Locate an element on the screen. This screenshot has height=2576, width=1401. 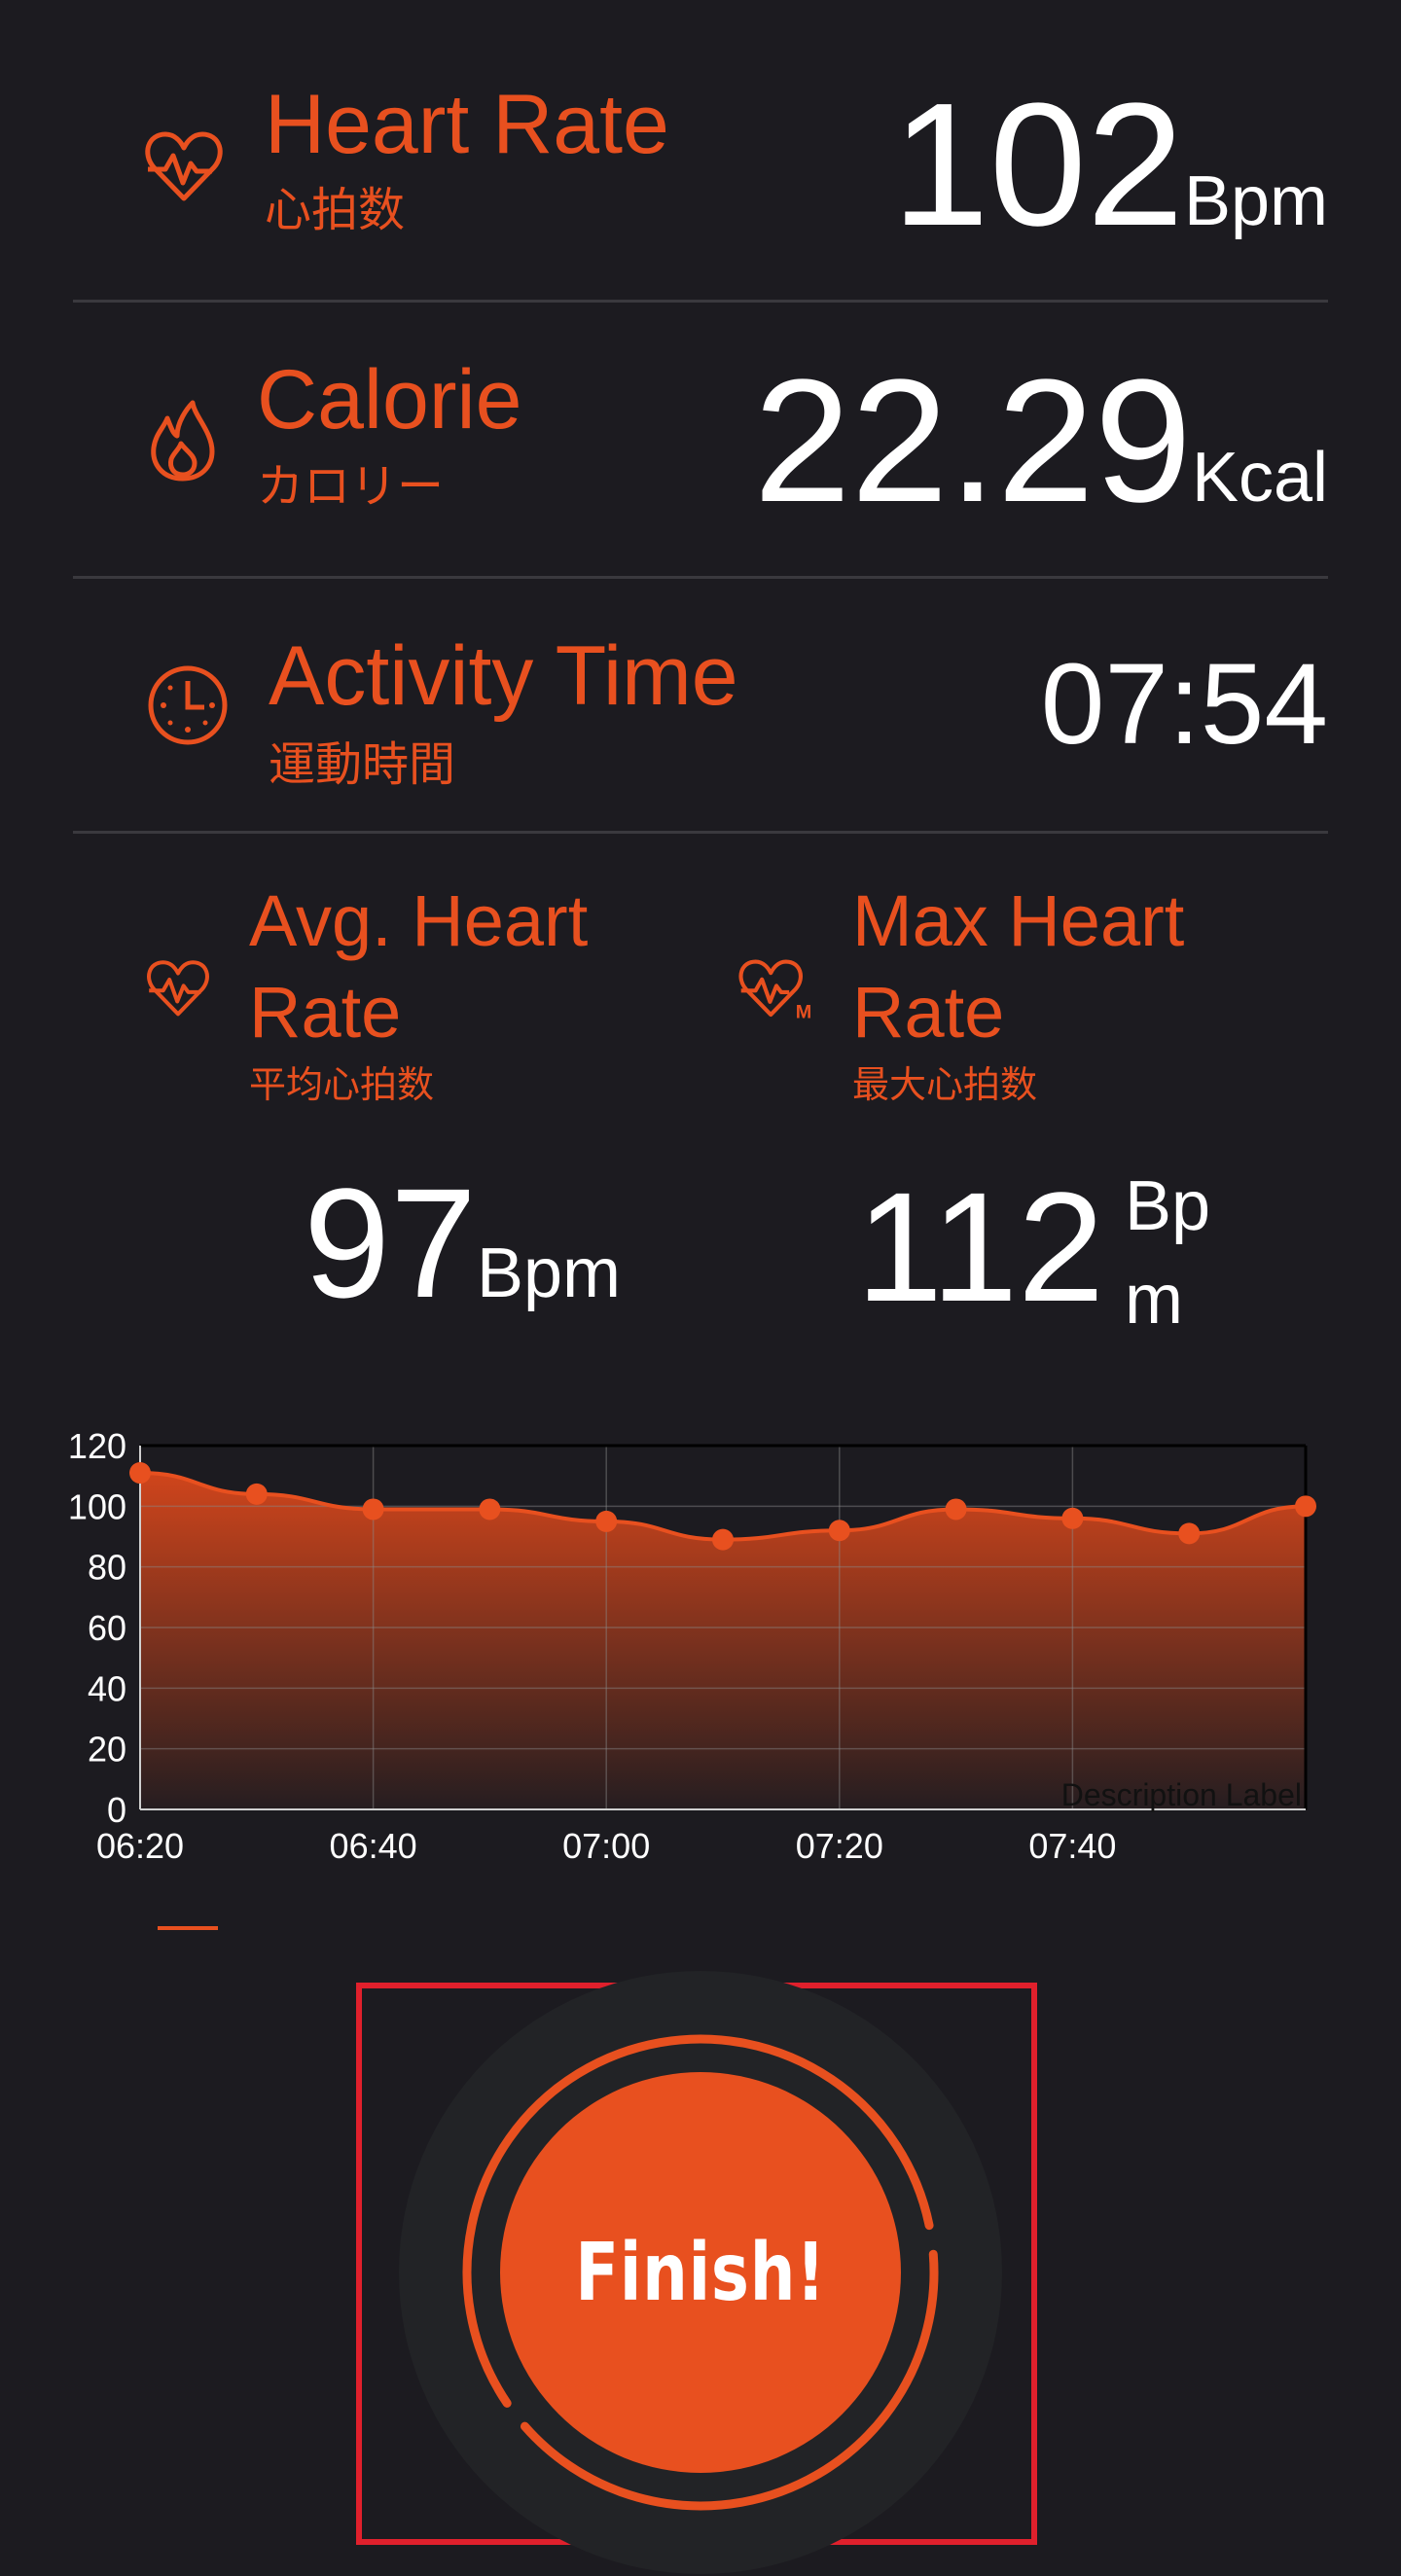
finish-button: Finish! is located at coordinates (700, 2272).